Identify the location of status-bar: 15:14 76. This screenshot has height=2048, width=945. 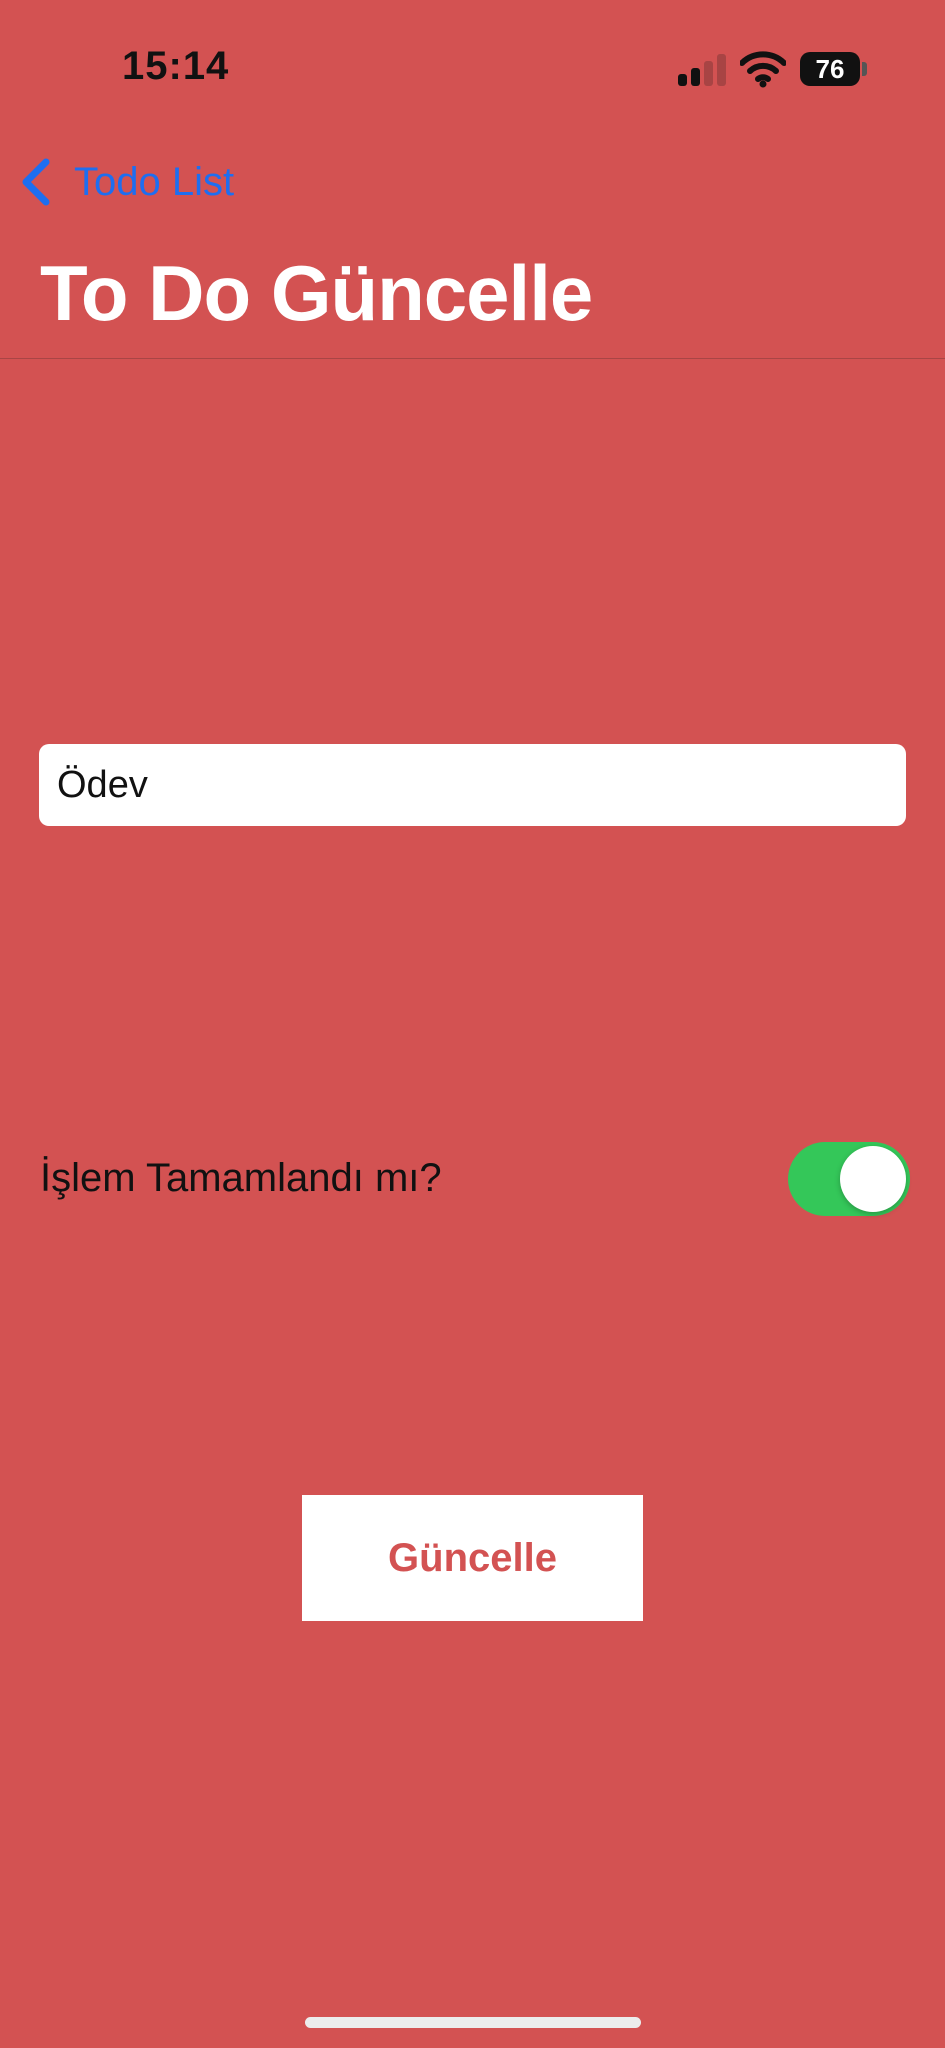
(472, 70).